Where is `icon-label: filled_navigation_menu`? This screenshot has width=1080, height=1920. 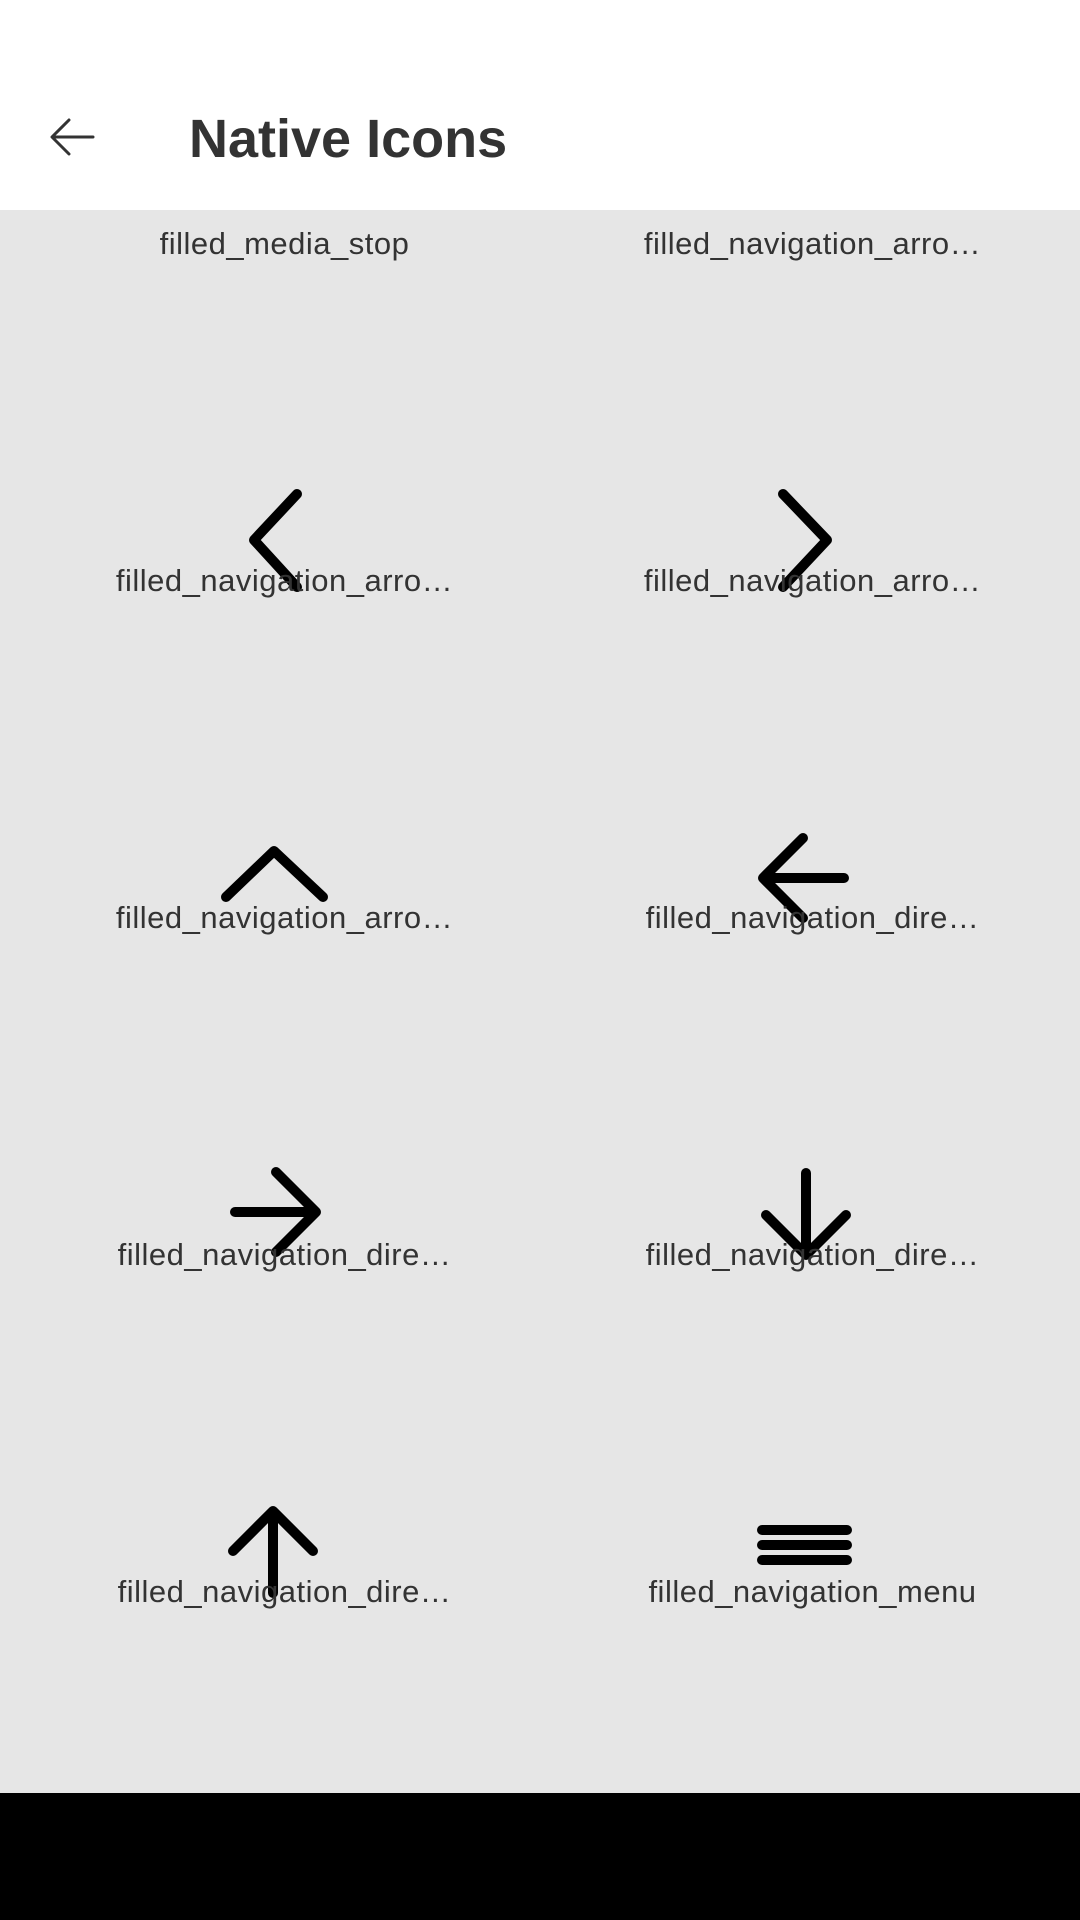 icon-label: filled_navigation_menu is located at coordinates (812, 1591).